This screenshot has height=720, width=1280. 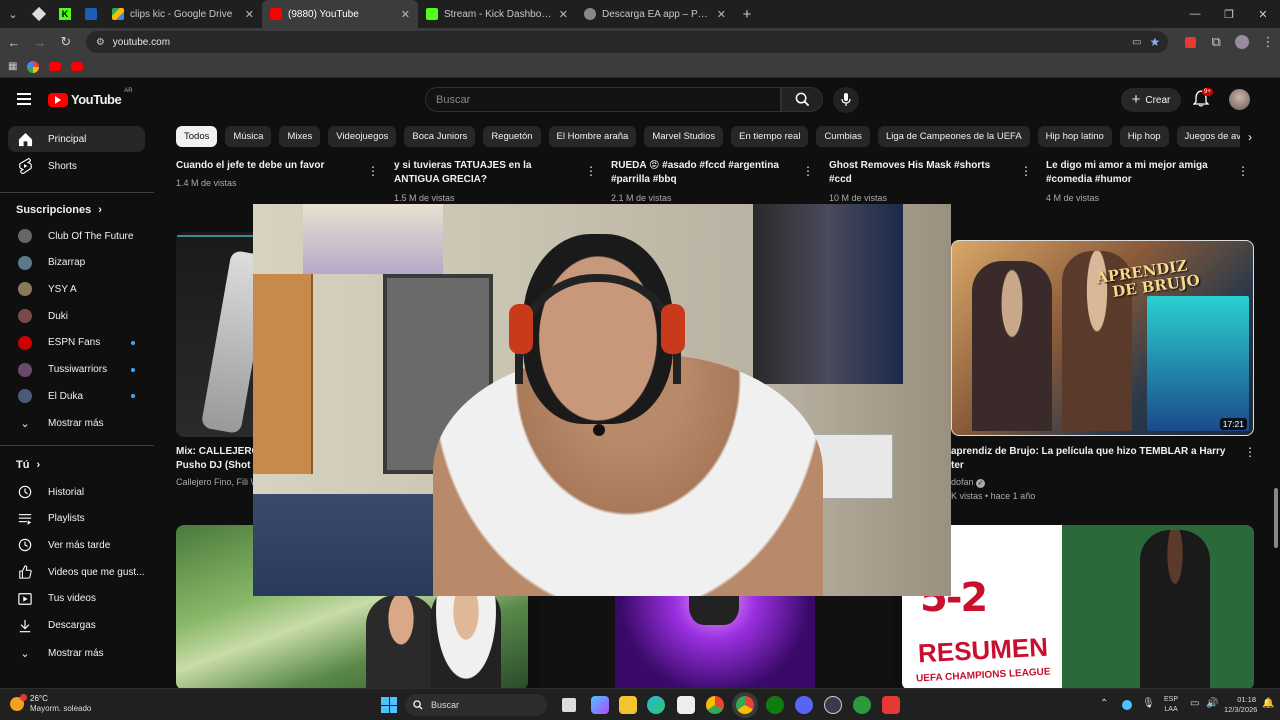 I want to click on menu-kebab-icon: ⋮, so click(x=1268, y=42).